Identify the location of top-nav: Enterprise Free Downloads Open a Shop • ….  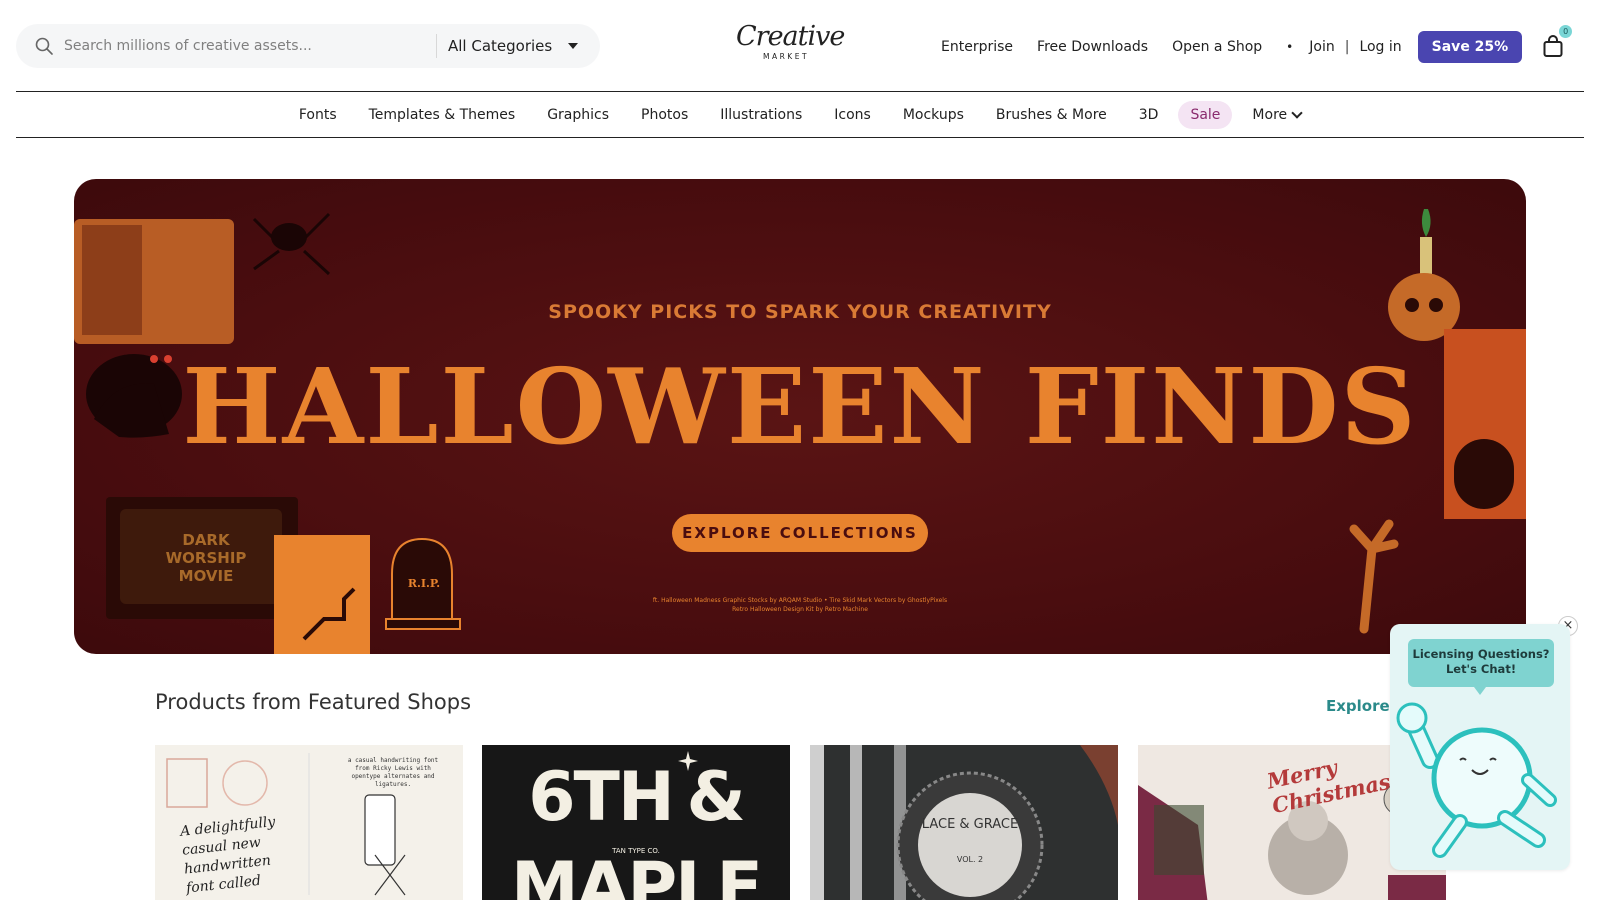
(1257, 44).